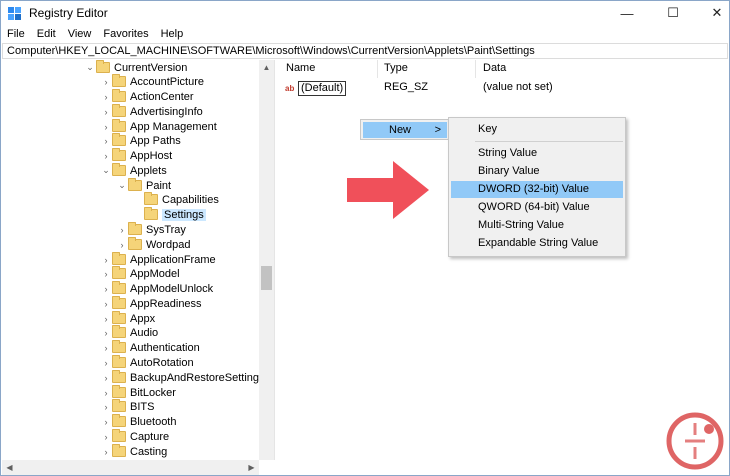 Image resolution: width=730 pixels, height=476 pixels. Describe the element at coordinates (165, 347) in the screenshot. I see `tree-item-label: Authentication` at that location.